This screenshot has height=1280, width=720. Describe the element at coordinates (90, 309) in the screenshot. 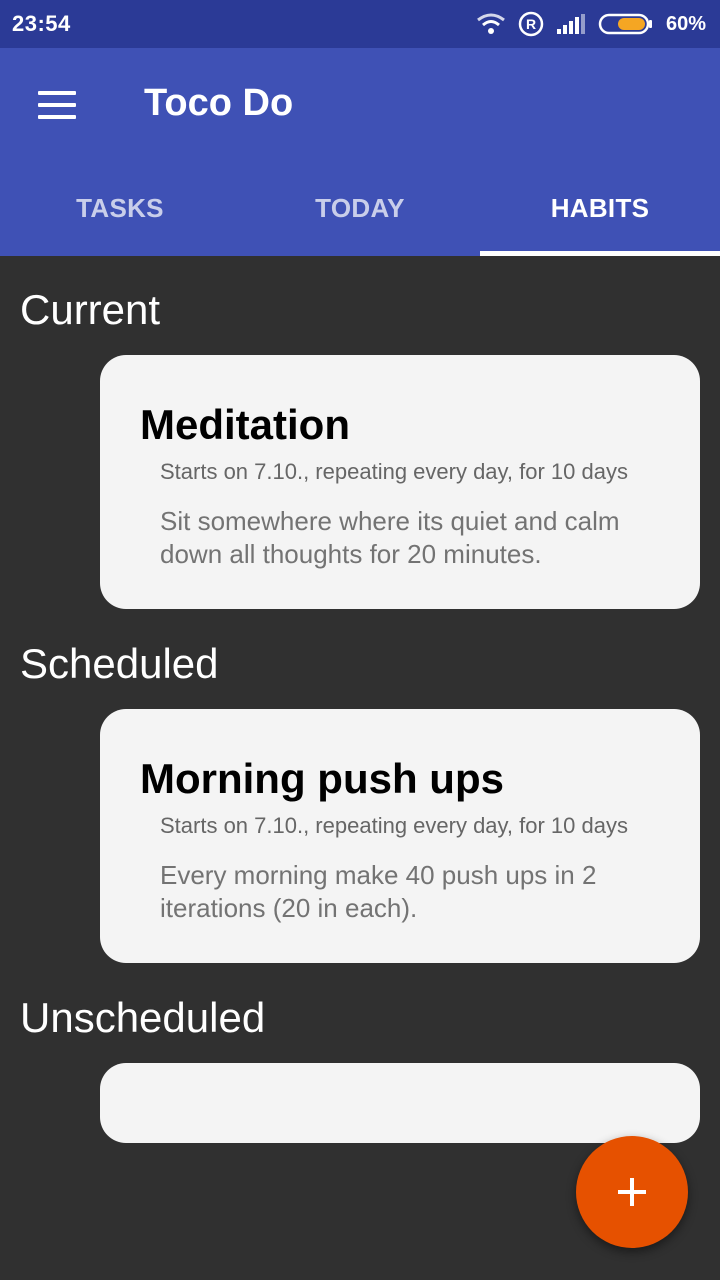

I see `section-title-current: Current` at that location.